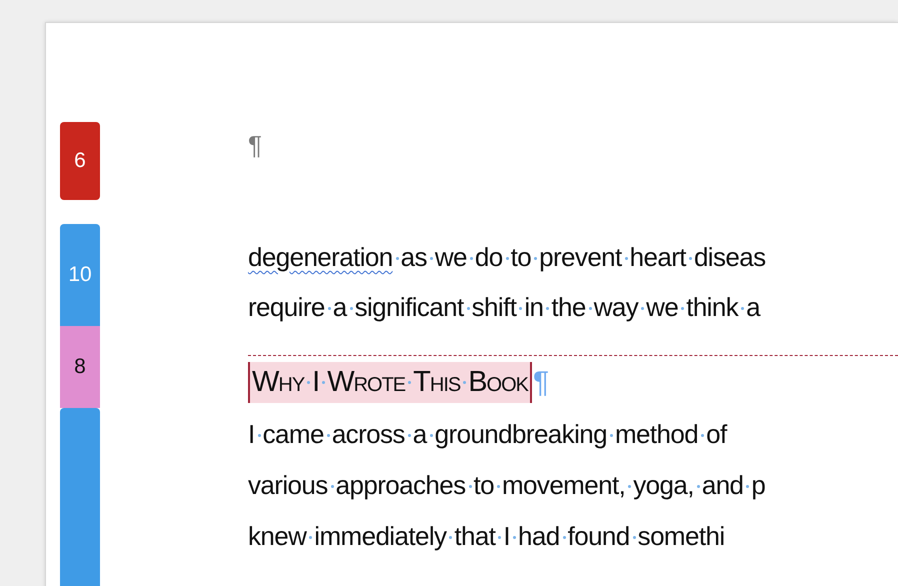 This screenshot has width=898, height=586. What do you see at coordinates (80, 161) in the screenshot?
I see `comment-count-badge: 6` at bounding box center [80, 161].